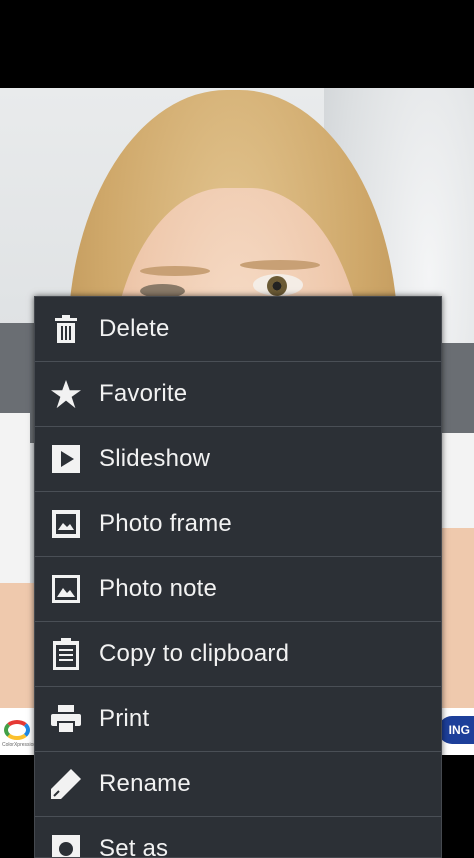  I want to click on status-bar-area, so click(237, 44).